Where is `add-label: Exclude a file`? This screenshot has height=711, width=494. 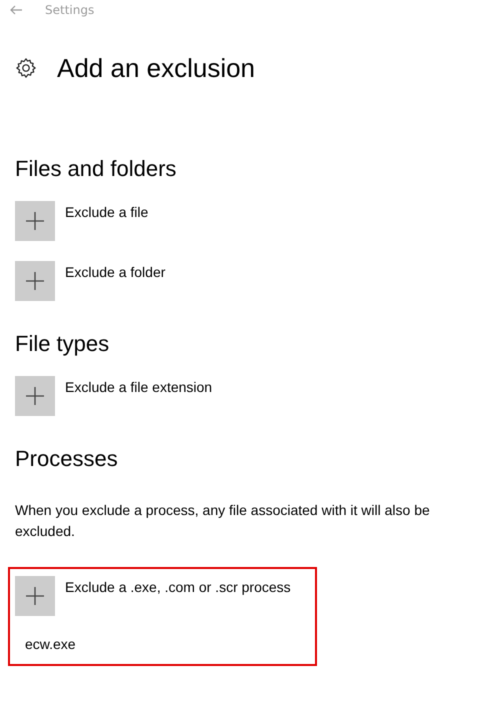 add-label: Exclude a file is located at coordinates (106, 212).